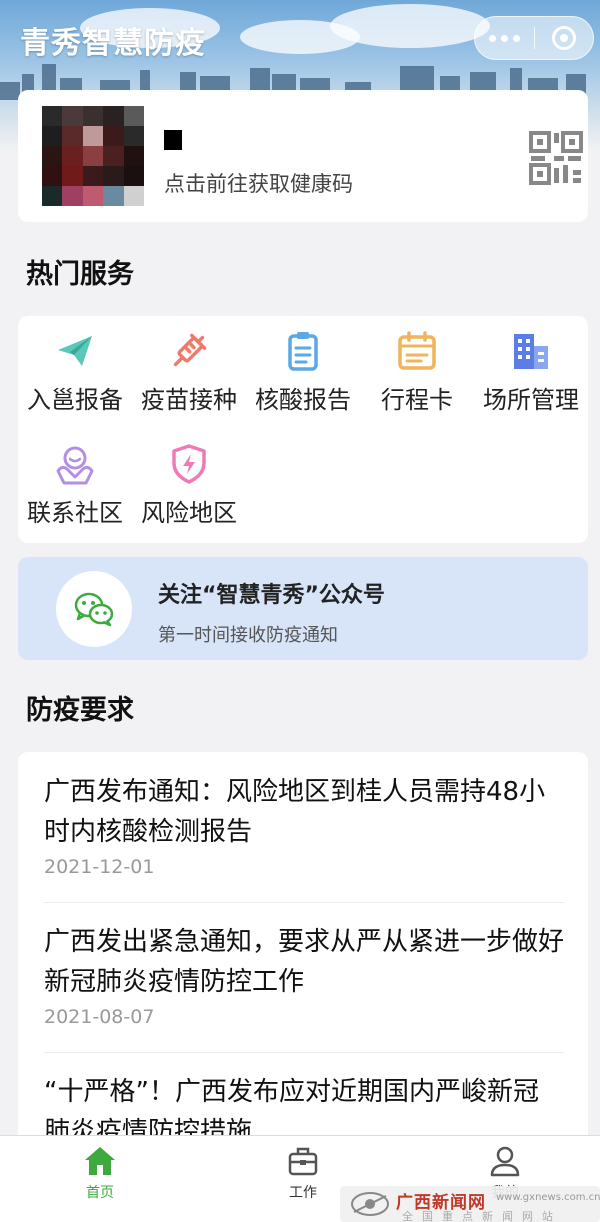 This screenshot has height=1222, width=600. Describe the element at coordinates (189, 372) in the screenshot. I see `service-vaccination: 疫苗接种` at that location.